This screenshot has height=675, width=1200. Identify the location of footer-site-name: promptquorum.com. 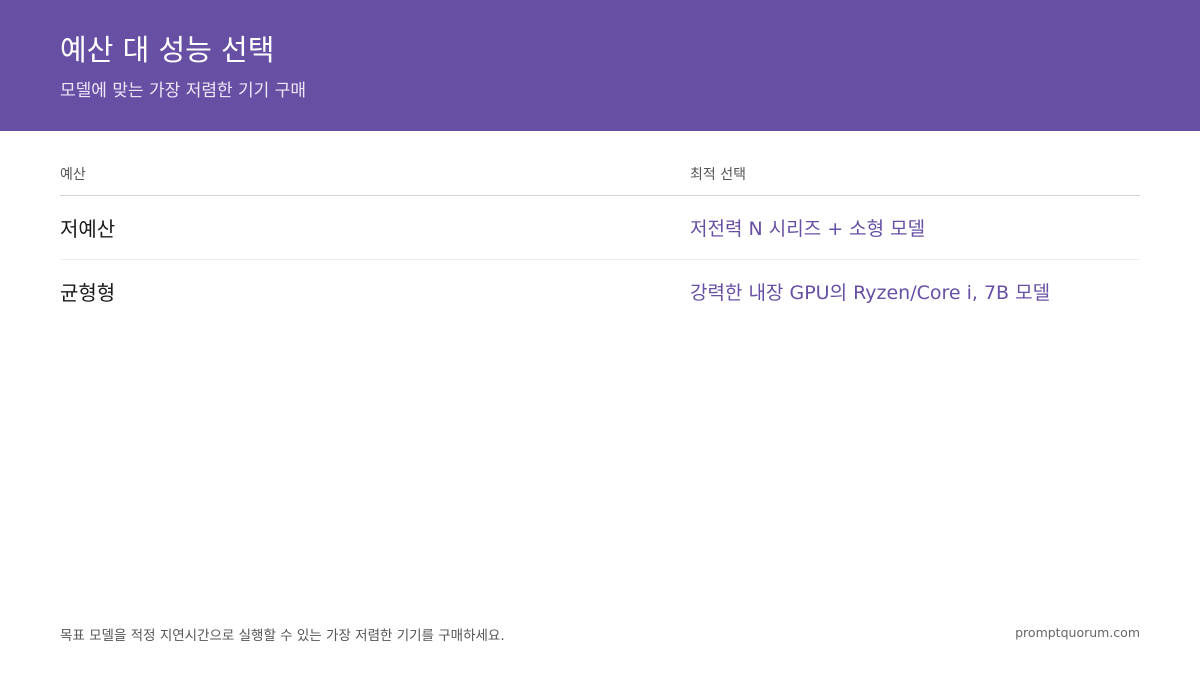
(1077, 632).